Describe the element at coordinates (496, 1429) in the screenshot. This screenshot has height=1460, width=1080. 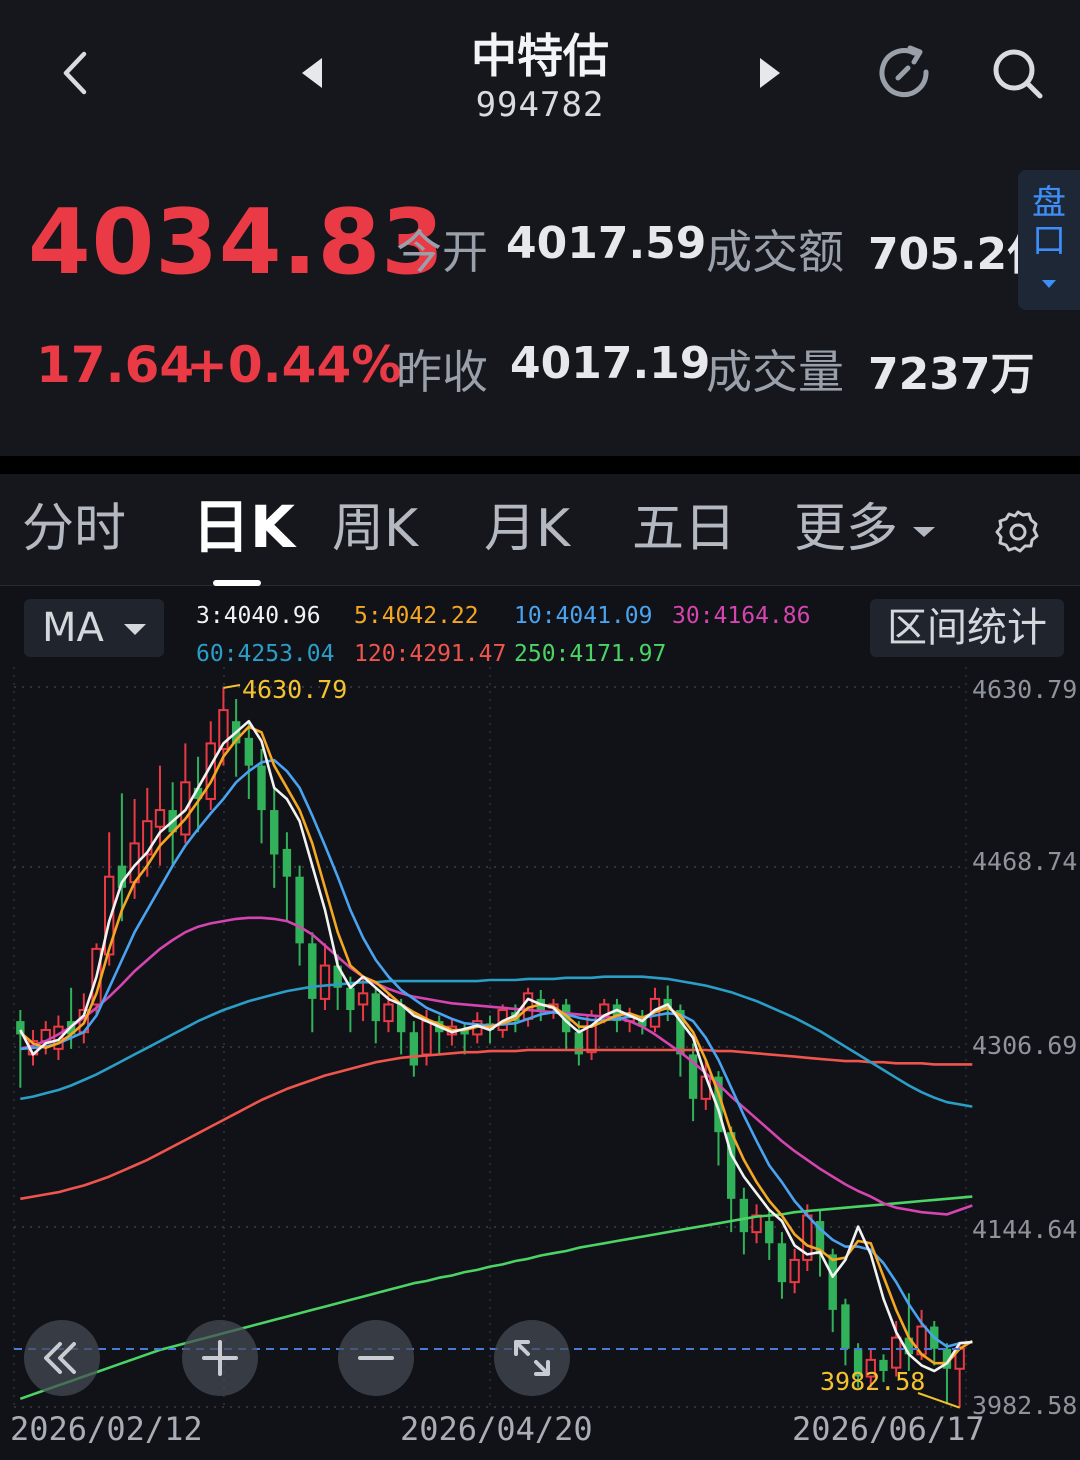
I see `x-tick-label: 2026/04/20` at that location.